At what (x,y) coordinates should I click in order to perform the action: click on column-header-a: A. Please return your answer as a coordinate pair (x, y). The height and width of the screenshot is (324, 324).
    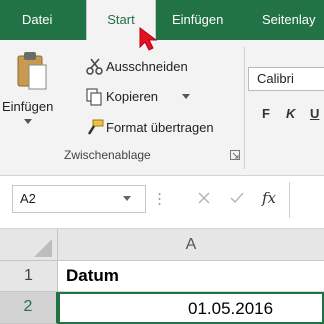
    Looking at the image, I should click on (191, 245).